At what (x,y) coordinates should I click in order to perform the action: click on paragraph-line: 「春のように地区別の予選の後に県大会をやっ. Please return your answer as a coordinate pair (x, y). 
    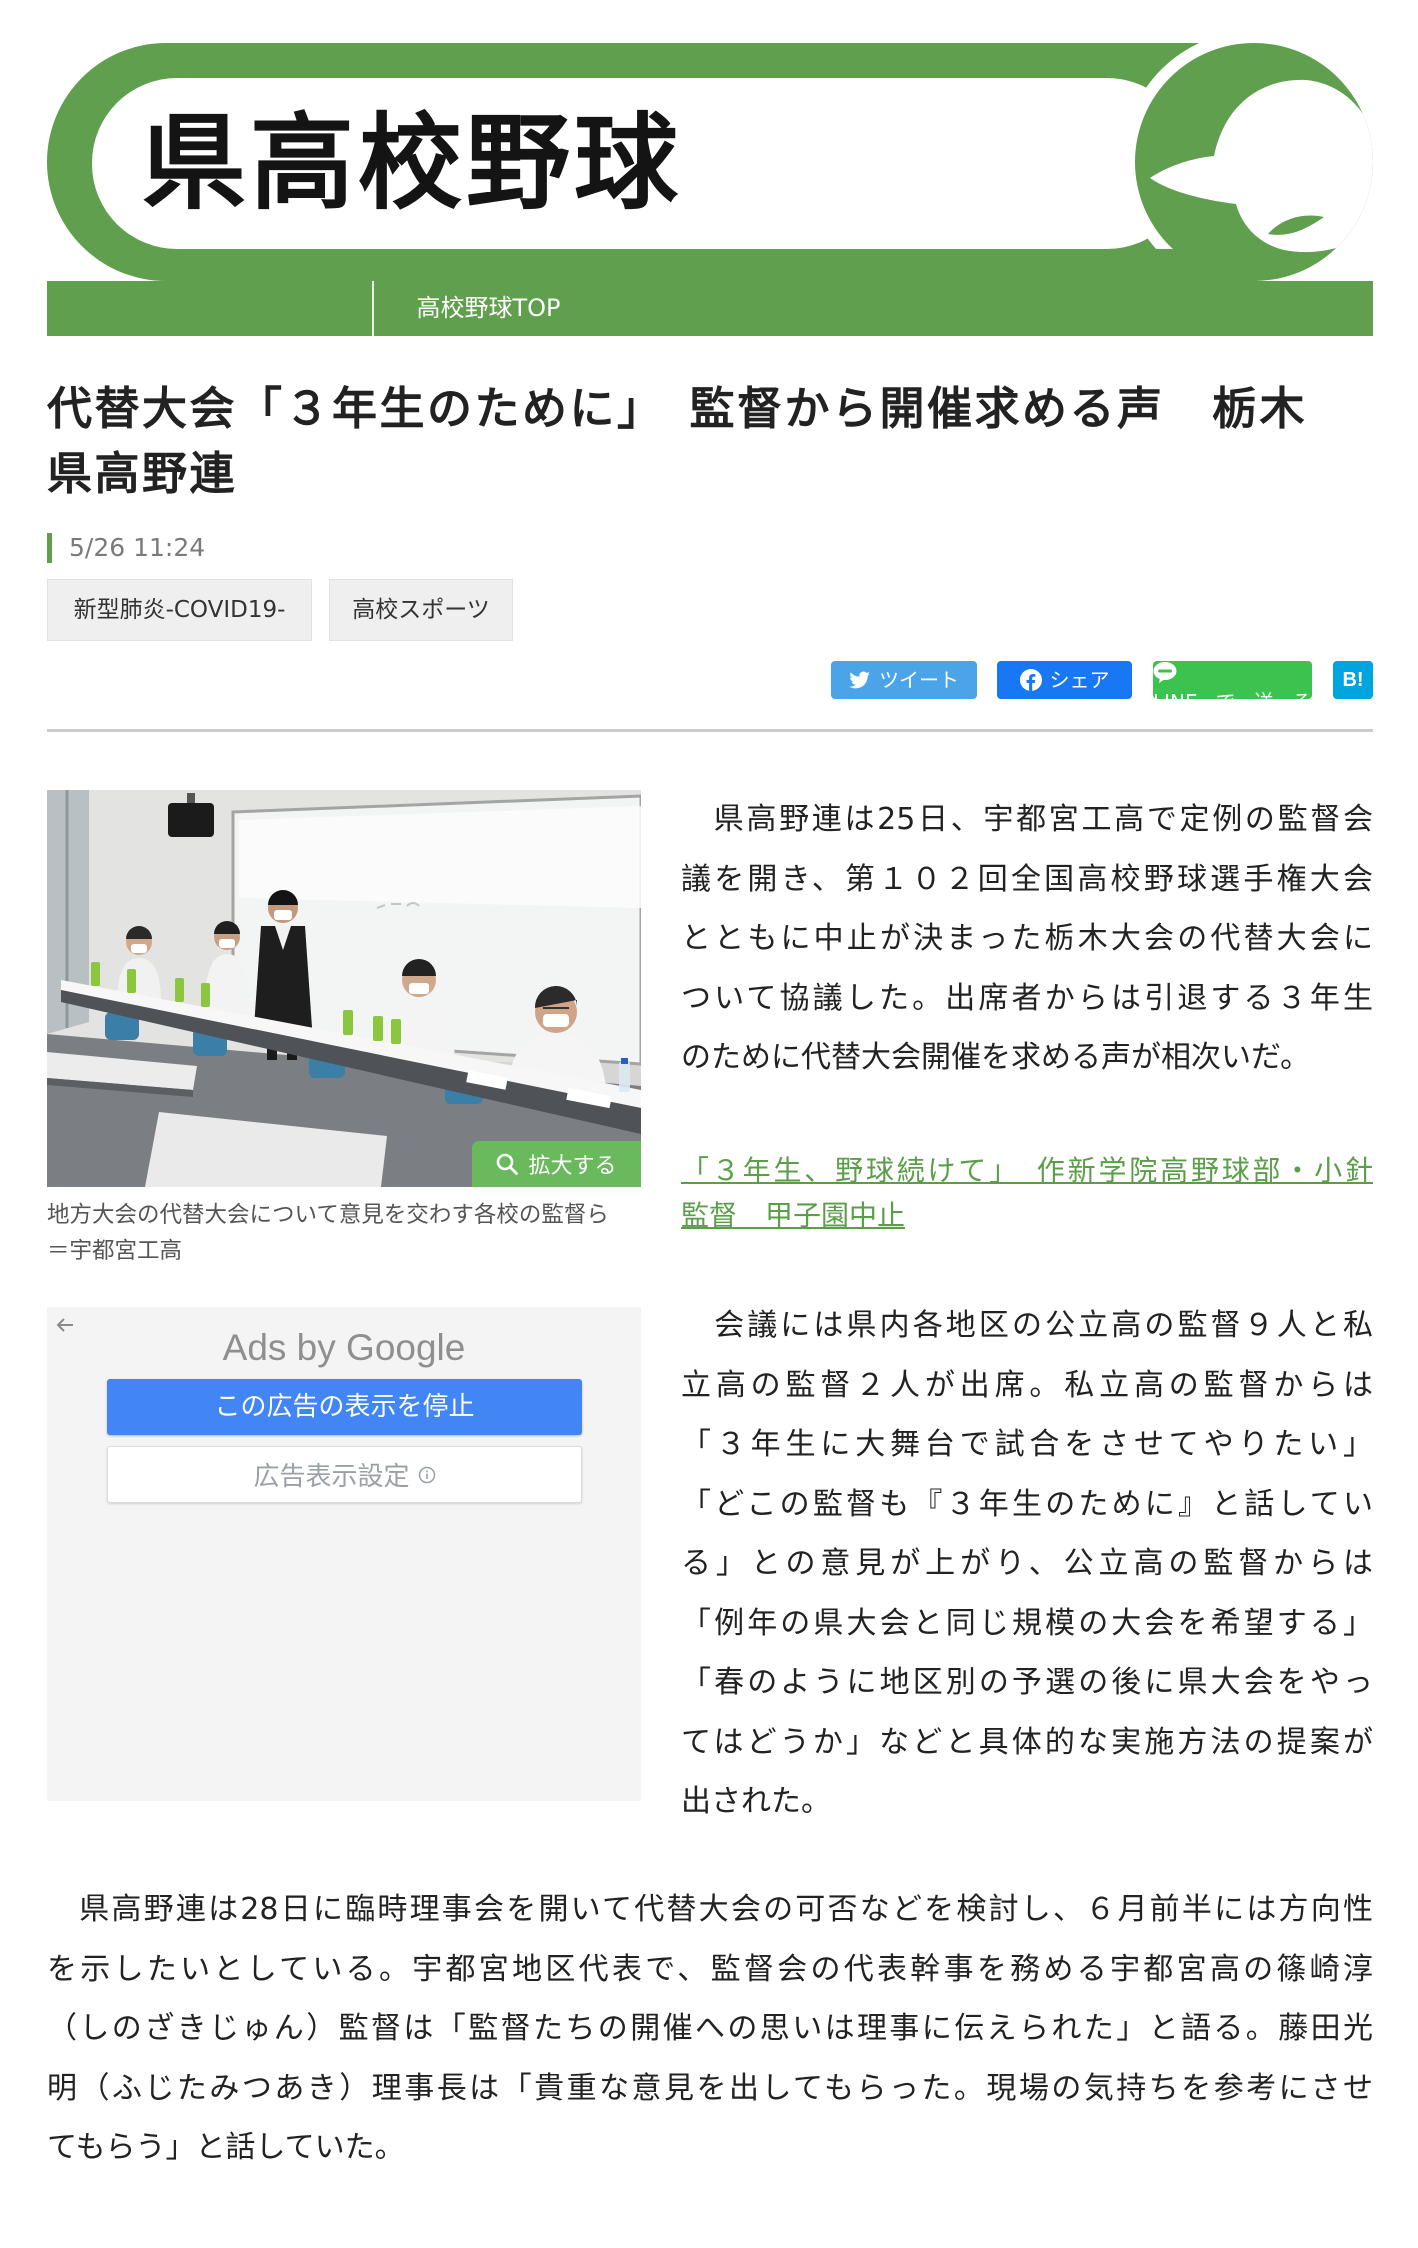
    Looking at the image, I should click on (1027, 1682).